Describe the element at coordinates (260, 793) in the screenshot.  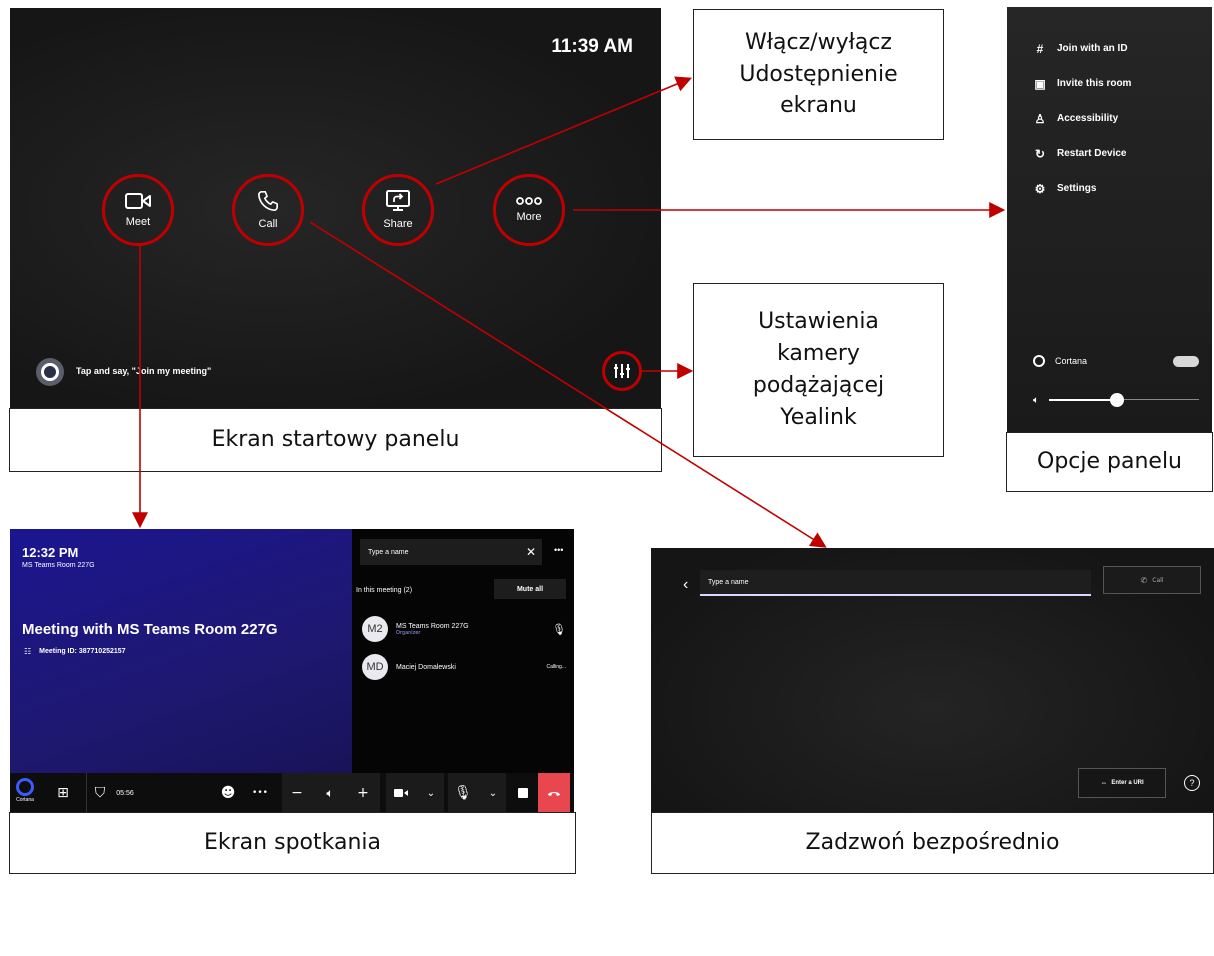
I see `more-options-icon: •••` at that location.